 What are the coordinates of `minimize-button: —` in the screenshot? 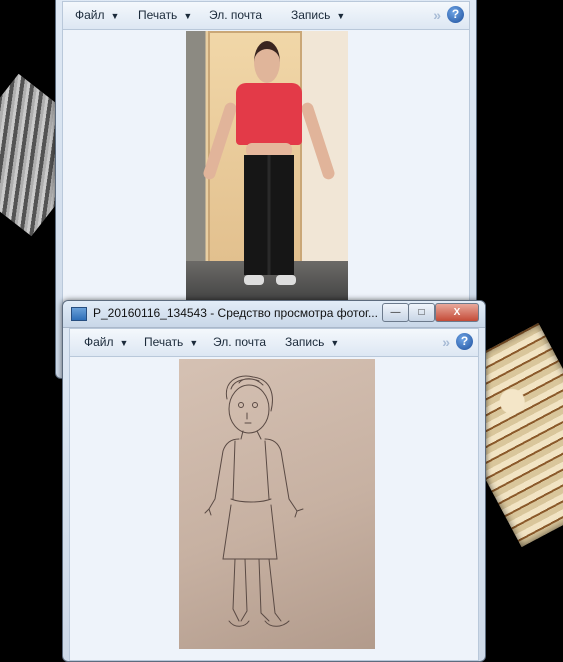 It's located at (395, 312).